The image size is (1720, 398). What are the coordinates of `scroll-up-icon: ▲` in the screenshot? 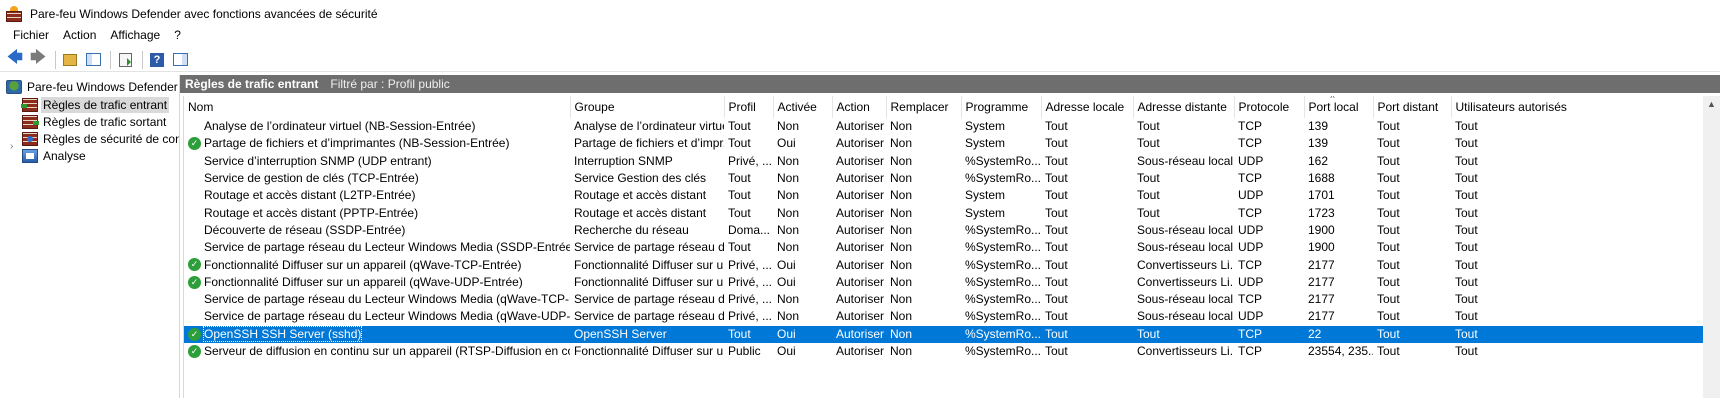 It's located at (1711, 104).